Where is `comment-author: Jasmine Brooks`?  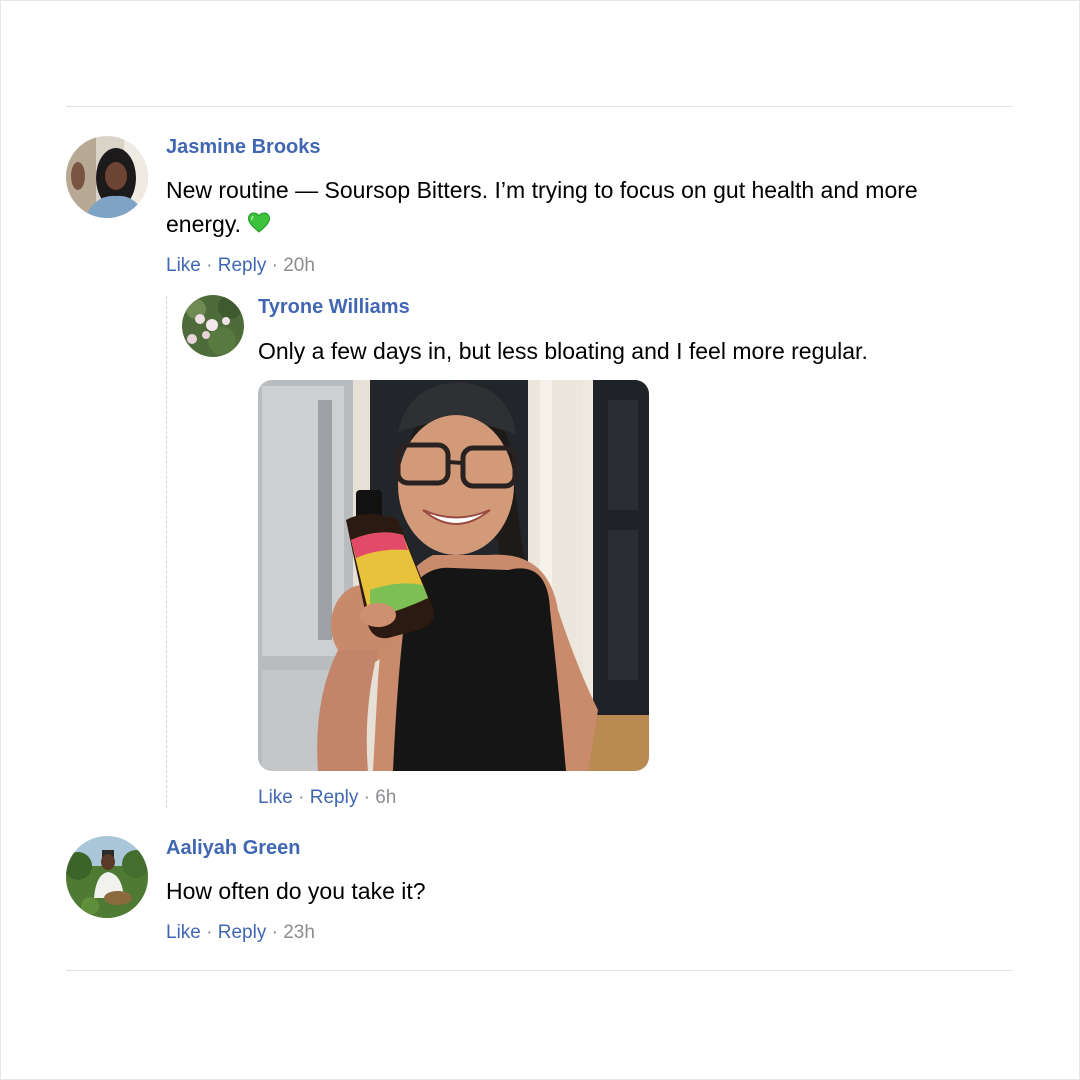 comment-author: Jasmine Brooks is located at coordinates (243, 147).